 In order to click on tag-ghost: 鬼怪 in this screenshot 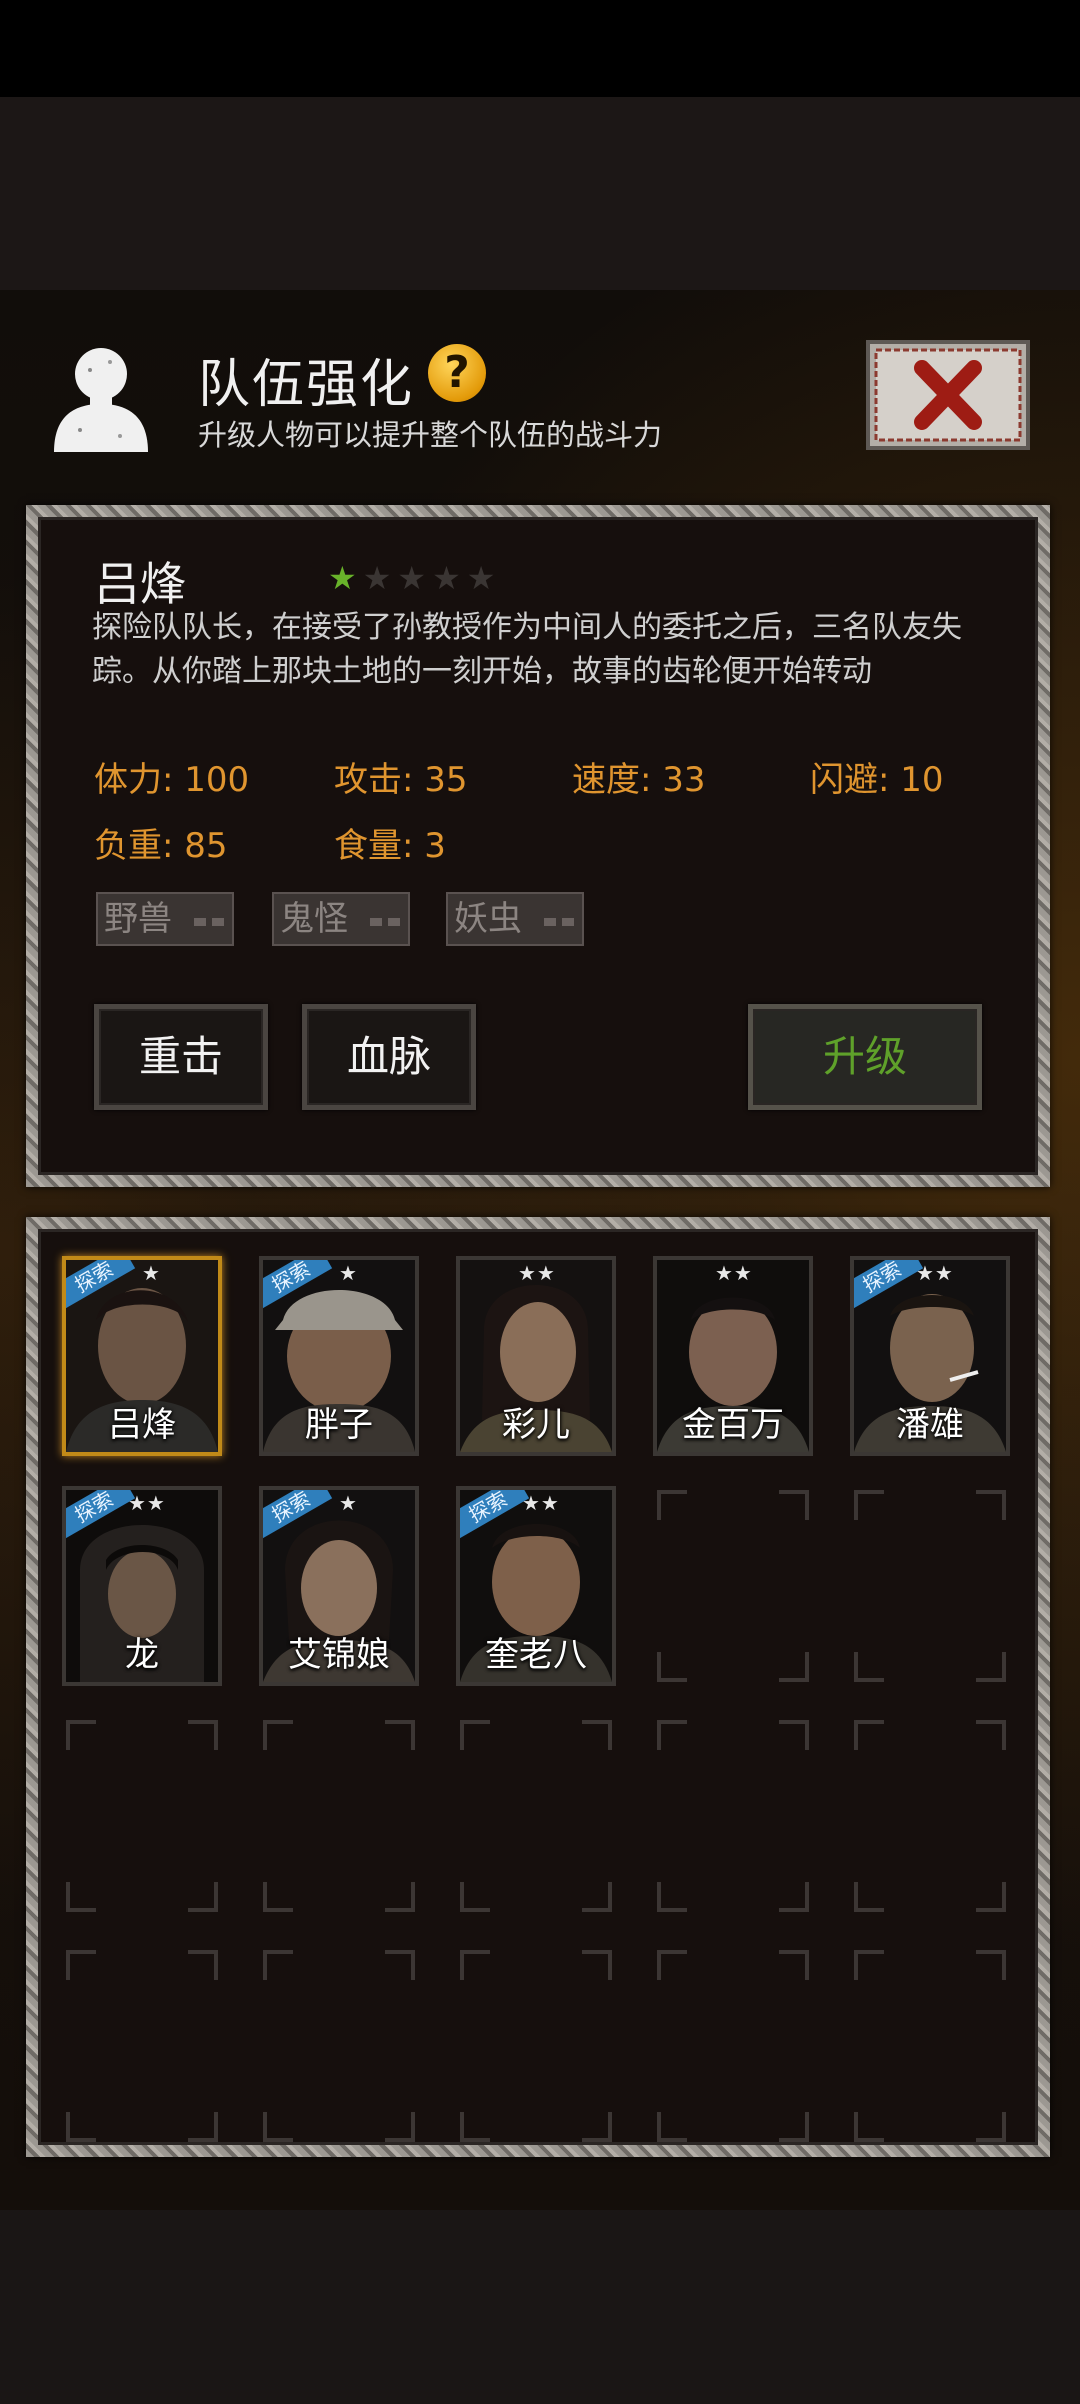, I will do `click(341, 919)`.